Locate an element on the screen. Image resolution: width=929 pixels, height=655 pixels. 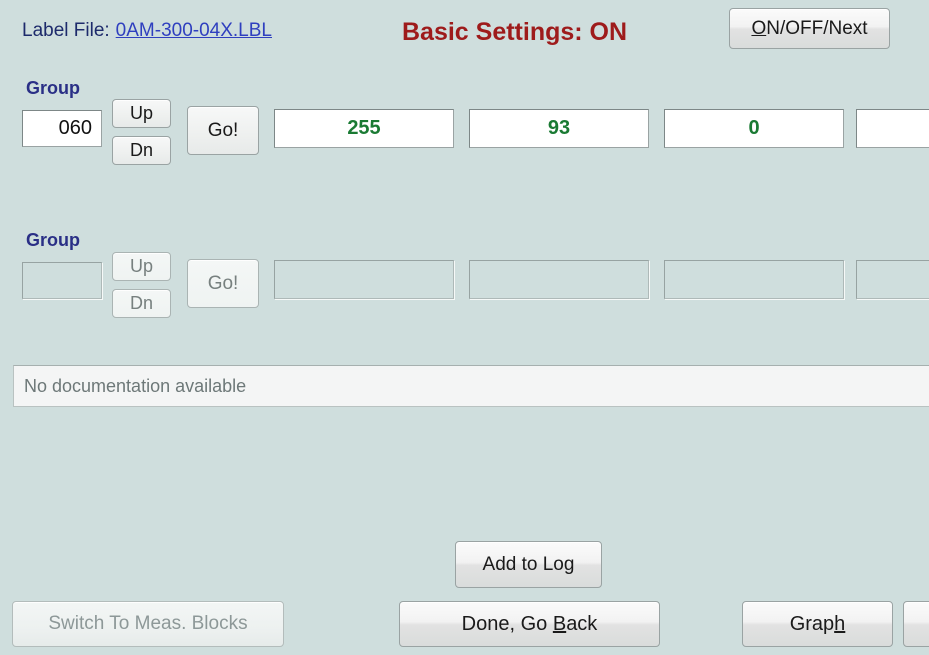
done-go-back-accel: B is located at coordinates (559, 623).